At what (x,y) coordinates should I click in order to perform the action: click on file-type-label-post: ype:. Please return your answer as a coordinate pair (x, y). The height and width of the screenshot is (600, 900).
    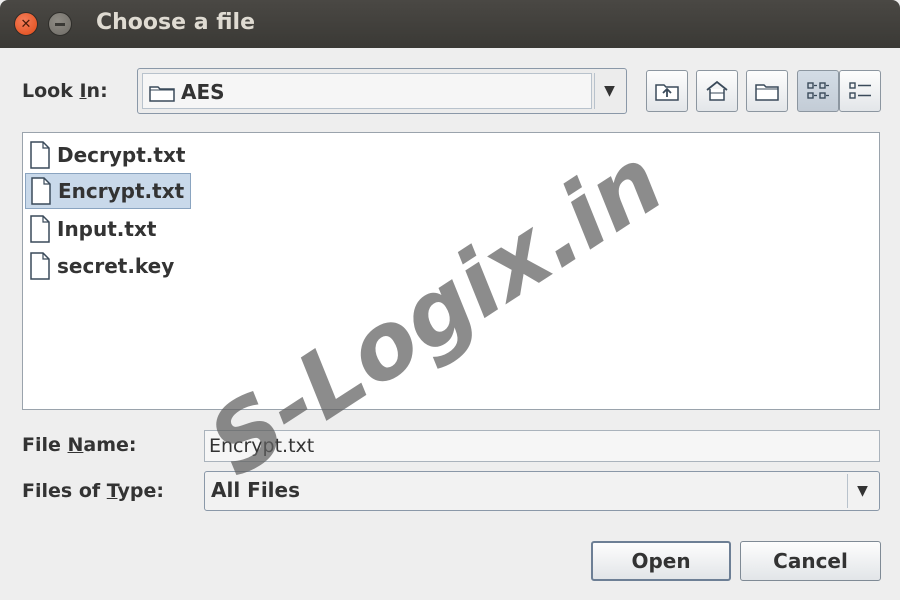
    Looking at the image, I should click on (140, 491).